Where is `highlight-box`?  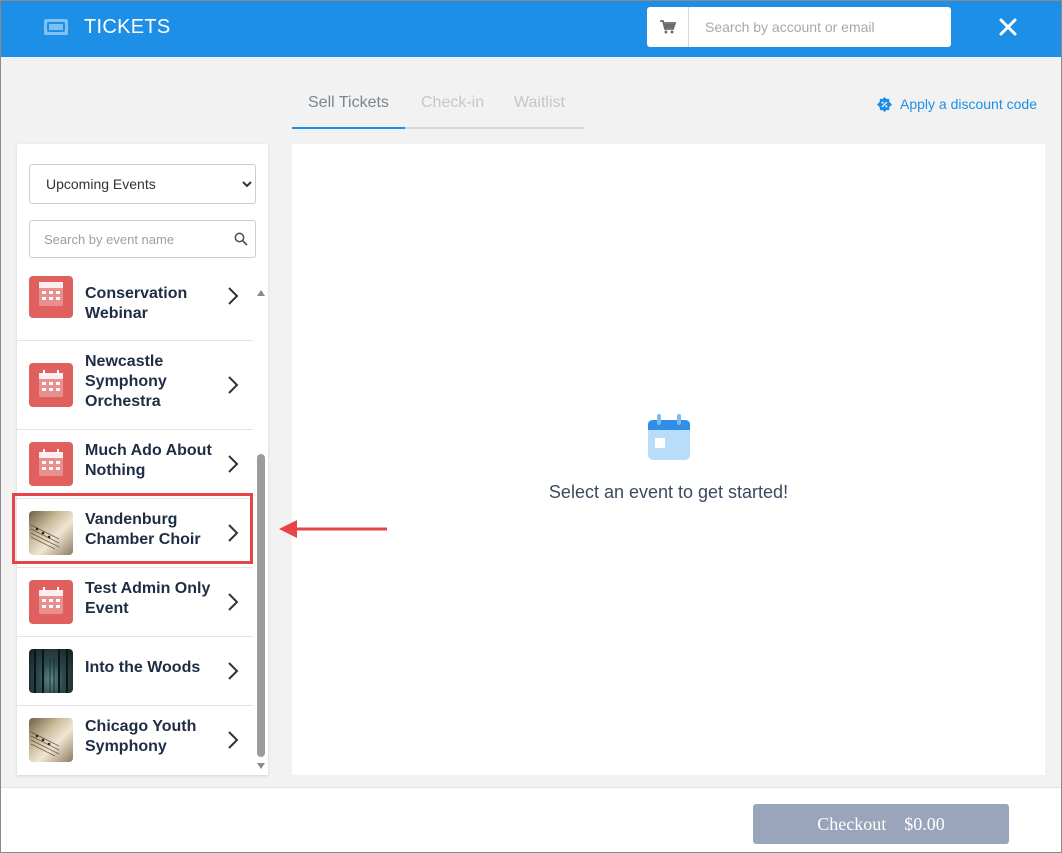
highlight-box is located at coordinates (132, 528).